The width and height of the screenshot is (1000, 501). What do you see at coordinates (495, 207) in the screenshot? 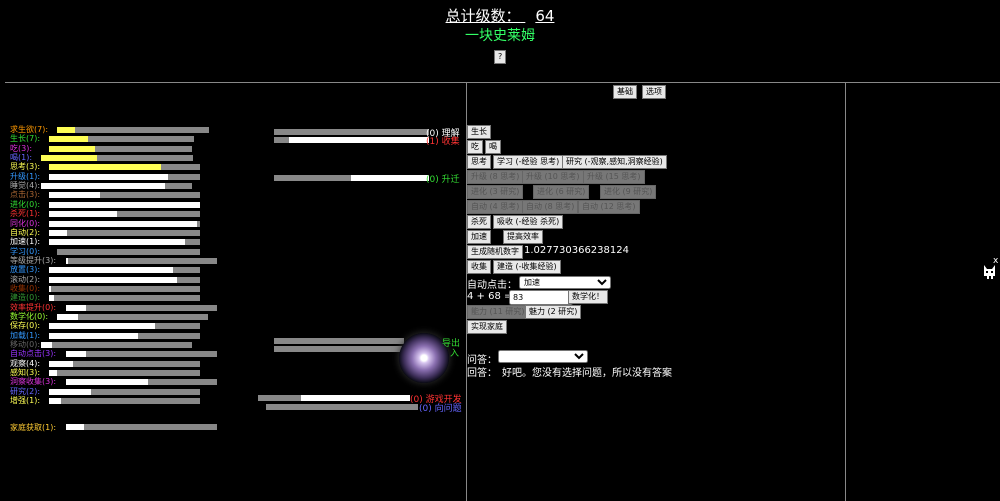
I see `auto-1-button: 自动 (4 思考)` at bounding box center [495, 207].